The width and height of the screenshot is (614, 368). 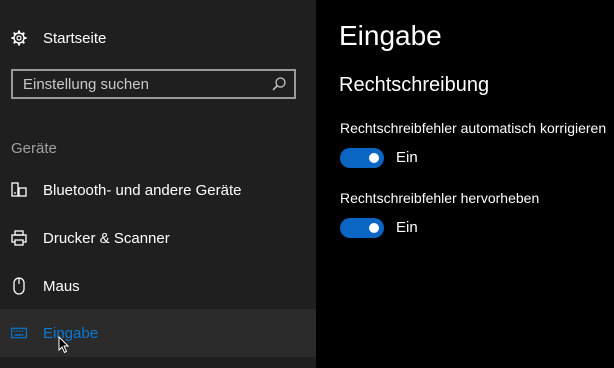 I want to click on mouse-icon, so click(x=19, y=286).